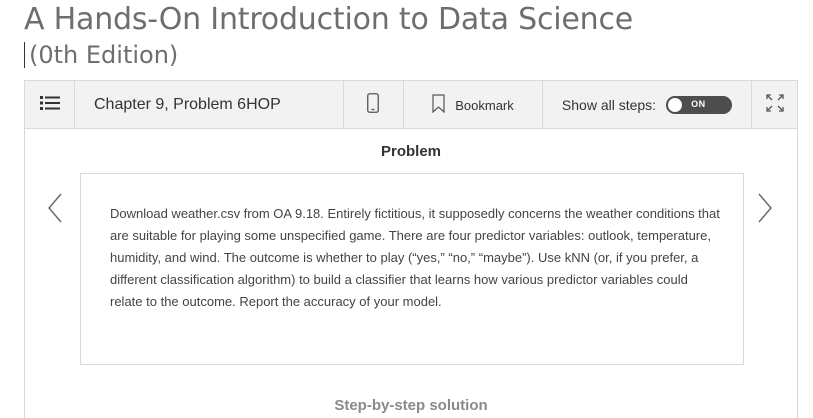  Describe the element at coordinates (438, 105) in the screenshot. I see `bookmark-icon` at that location.